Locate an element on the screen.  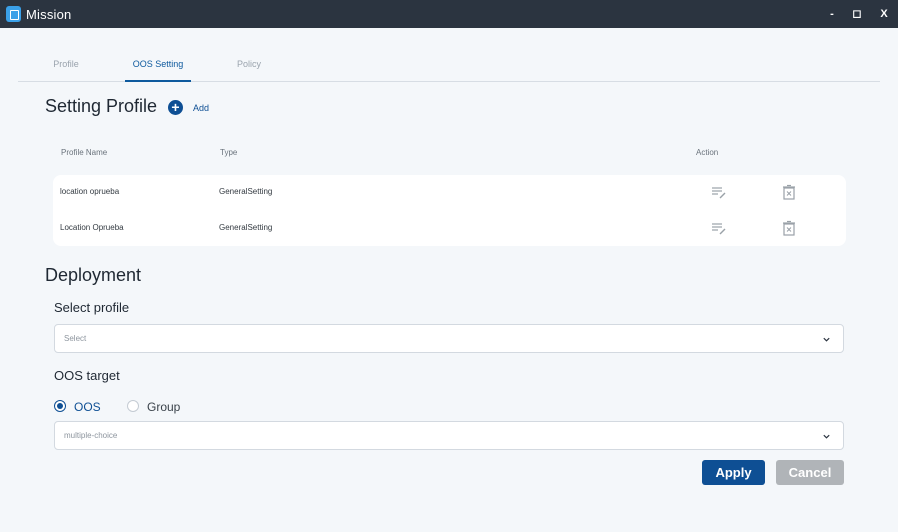
column-header-profile-name: Profile Name is located at coordinates (84, 152).